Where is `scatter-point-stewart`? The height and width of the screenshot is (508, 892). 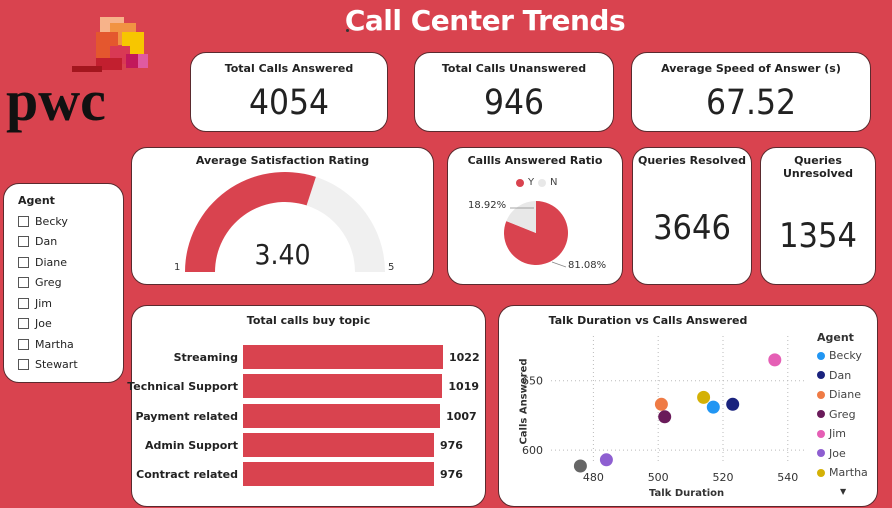 scatter-point-stewart is located at coordinates (580, 466).